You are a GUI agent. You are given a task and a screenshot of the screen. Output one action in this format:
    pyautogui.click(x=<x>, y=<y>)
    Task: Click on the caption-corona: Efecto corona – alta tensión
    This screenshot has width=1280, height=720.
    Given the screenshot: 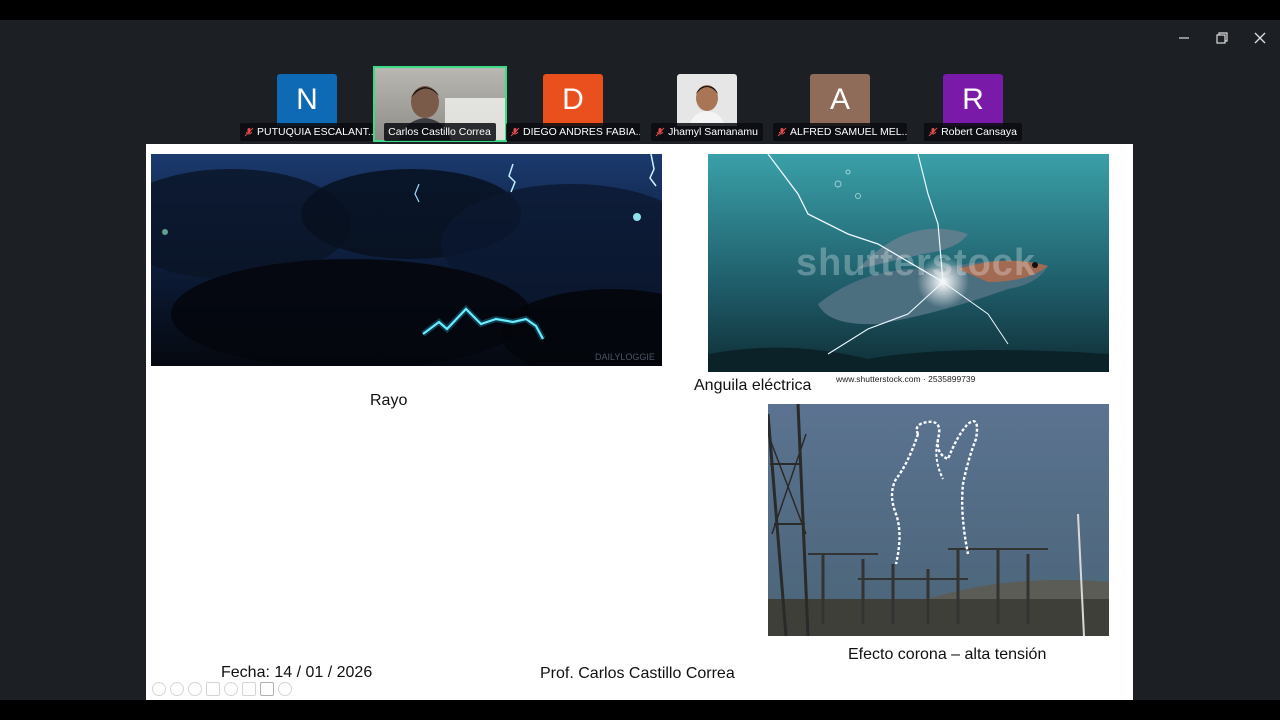 What is the action you would take?
    pyautogui.click(x=947, y=654)
    